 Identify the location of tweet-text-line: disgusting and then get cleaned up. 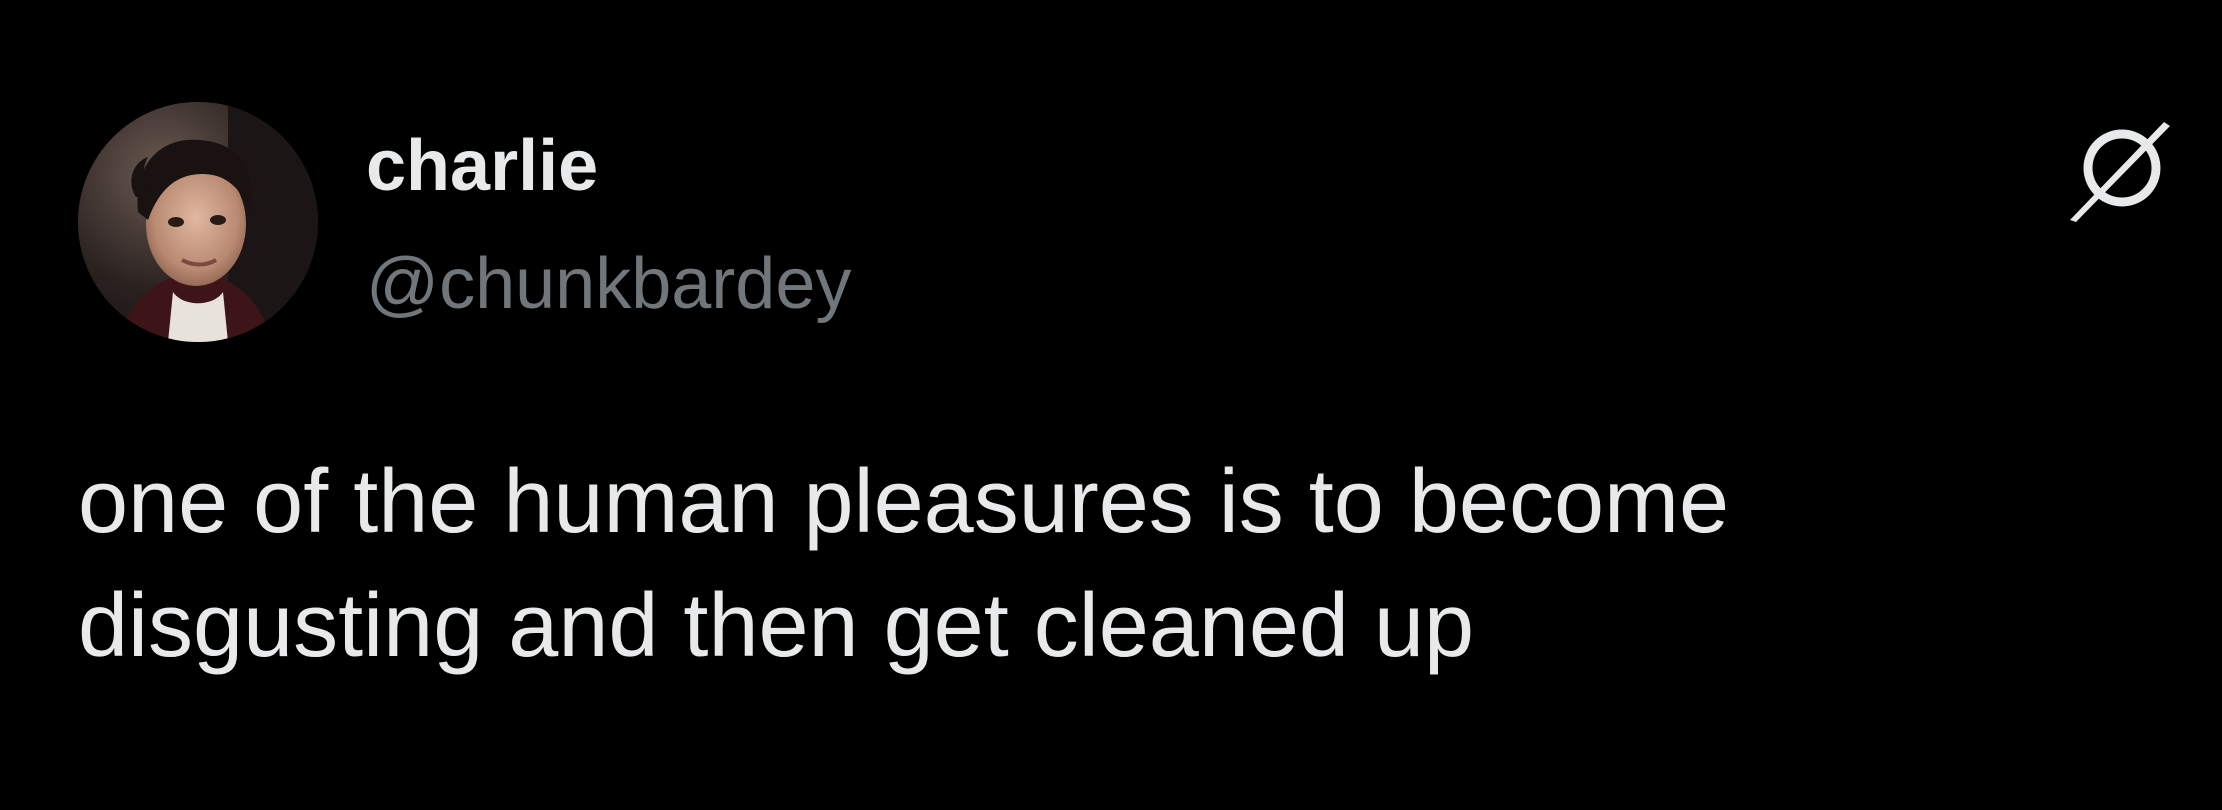
(776, 626).